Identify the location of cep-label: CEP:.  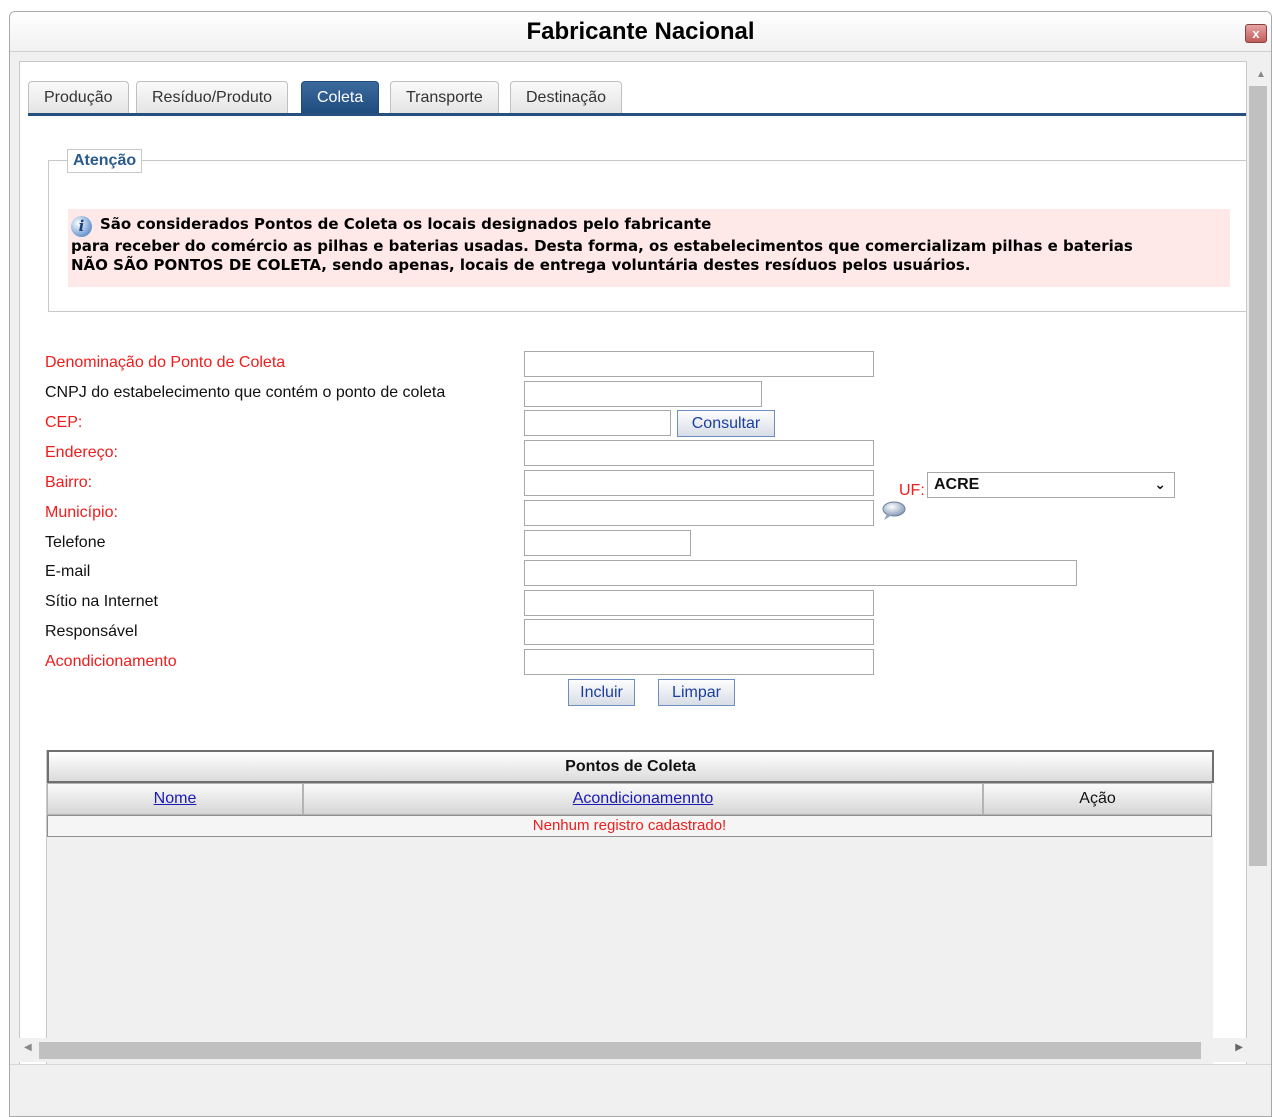
(64, 422).